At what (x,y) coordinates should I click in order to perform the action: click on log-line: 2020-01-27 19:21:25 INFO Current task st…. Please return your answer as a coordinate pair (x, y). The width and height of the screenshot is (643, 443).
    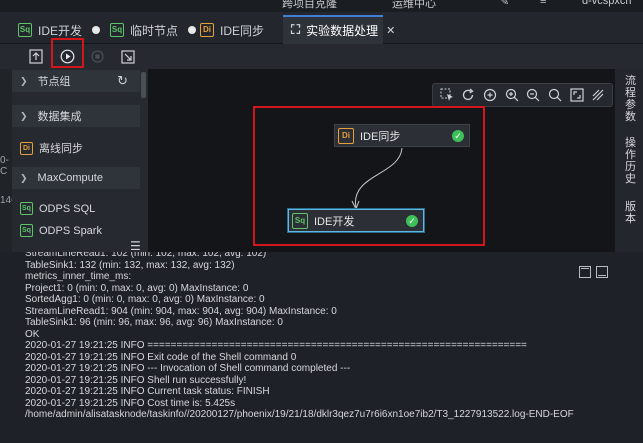
    Looking at the image, I should click on (147, 391).